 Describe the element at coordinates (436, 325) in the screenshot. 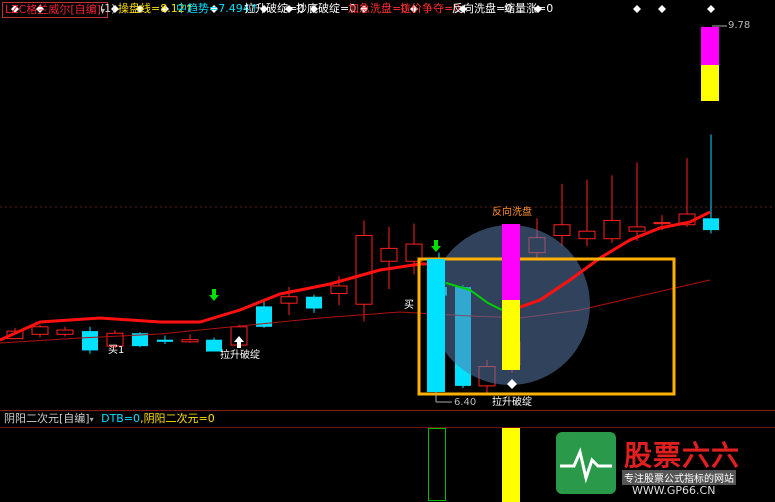

I see `big-cyan-bar` at that location.